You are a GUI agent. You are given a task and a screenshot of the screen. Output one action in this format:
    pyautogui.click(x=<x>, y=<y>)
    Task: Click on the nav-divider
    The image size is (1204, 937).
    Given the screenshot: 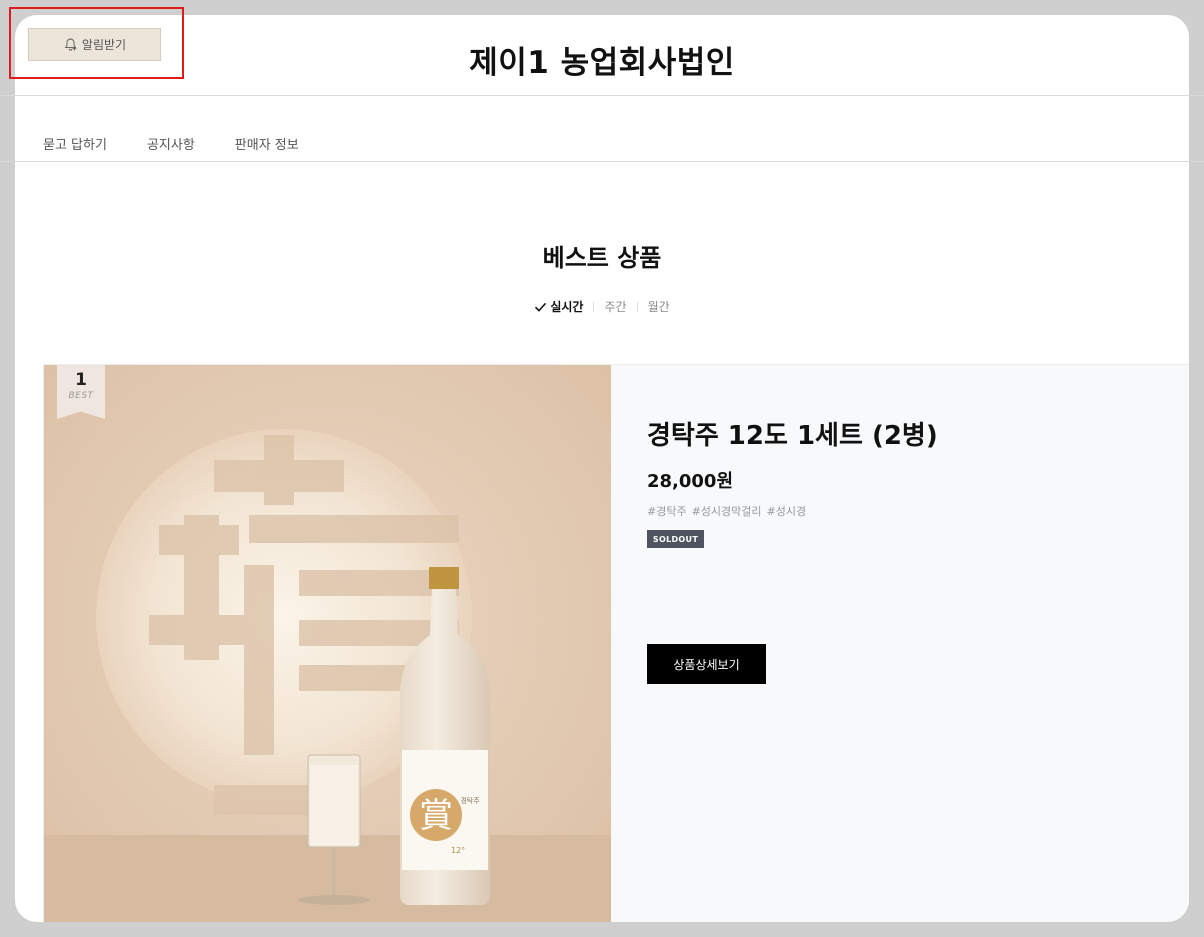 What is the action you would take?
    pyautogui.click(x=602, y=161)
    